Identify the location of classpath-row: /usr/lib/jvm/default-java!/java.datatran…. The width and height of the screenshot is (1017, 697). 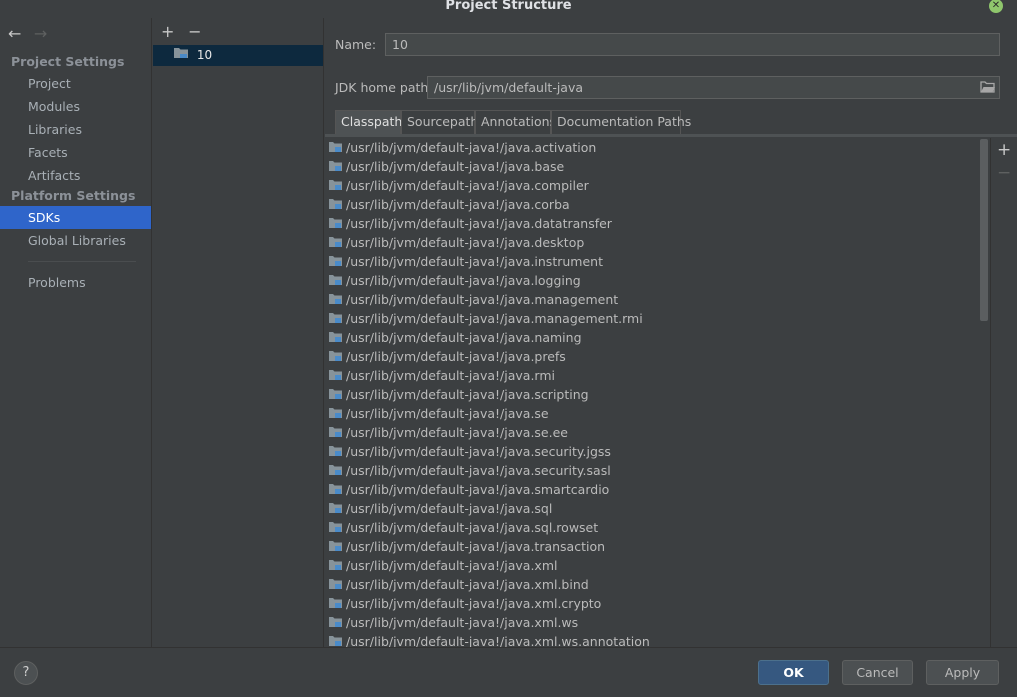
(468, 223).